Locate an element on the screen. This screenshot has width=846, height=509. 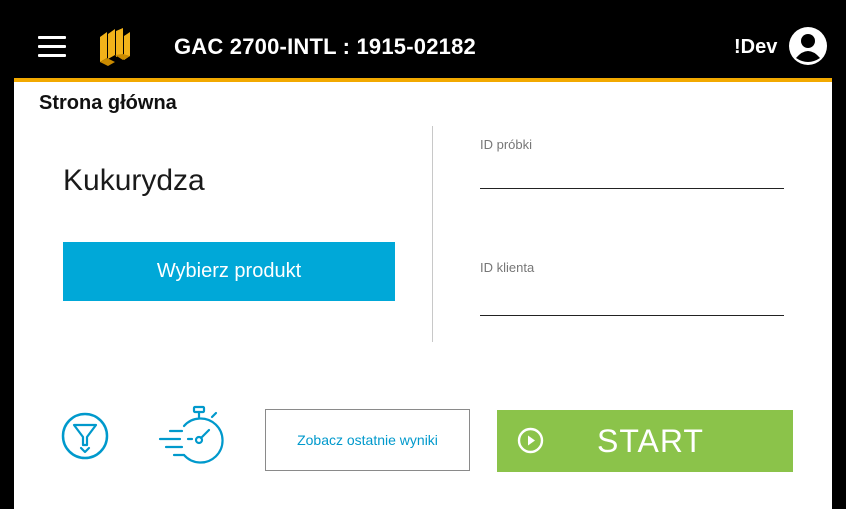
page-title: Strona główna is located at coordinates (108, 103).